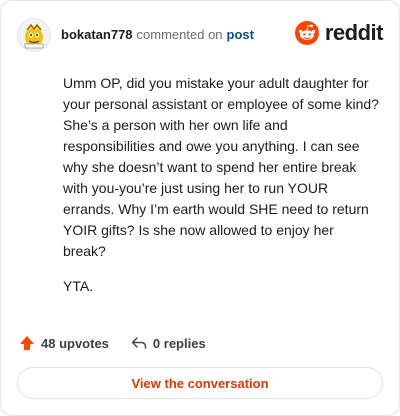 This screenshot has height=416, width=400. I want to click on upvotes-stat: 48 upvotes, so click(64, 343).